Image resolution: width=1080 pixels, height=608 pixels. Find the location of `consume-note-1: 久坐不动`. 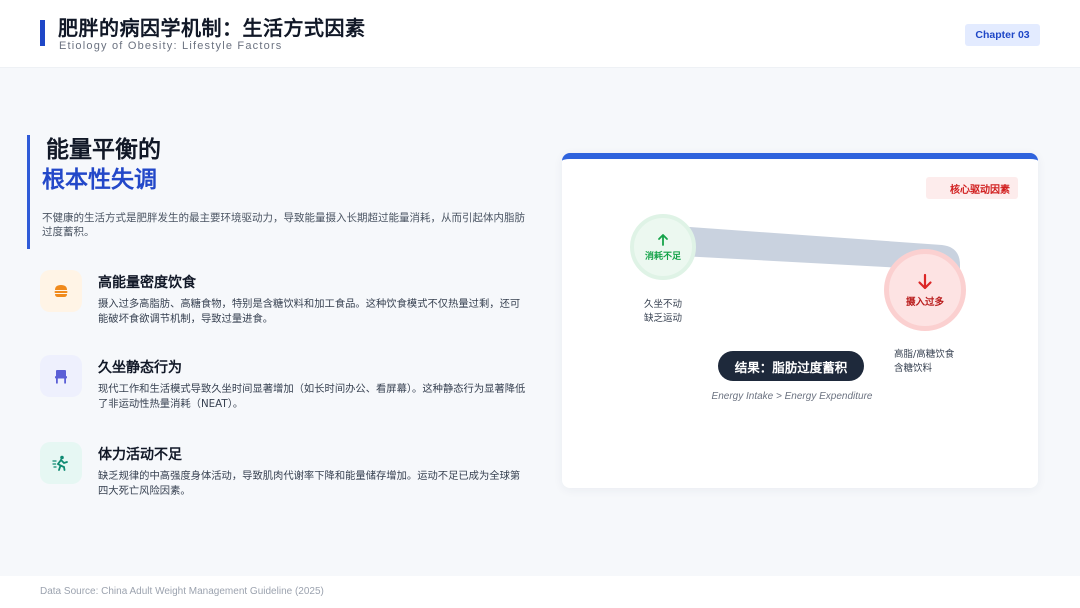

consume-note-1: 久坐不动 is located at coordinates (663, 304).